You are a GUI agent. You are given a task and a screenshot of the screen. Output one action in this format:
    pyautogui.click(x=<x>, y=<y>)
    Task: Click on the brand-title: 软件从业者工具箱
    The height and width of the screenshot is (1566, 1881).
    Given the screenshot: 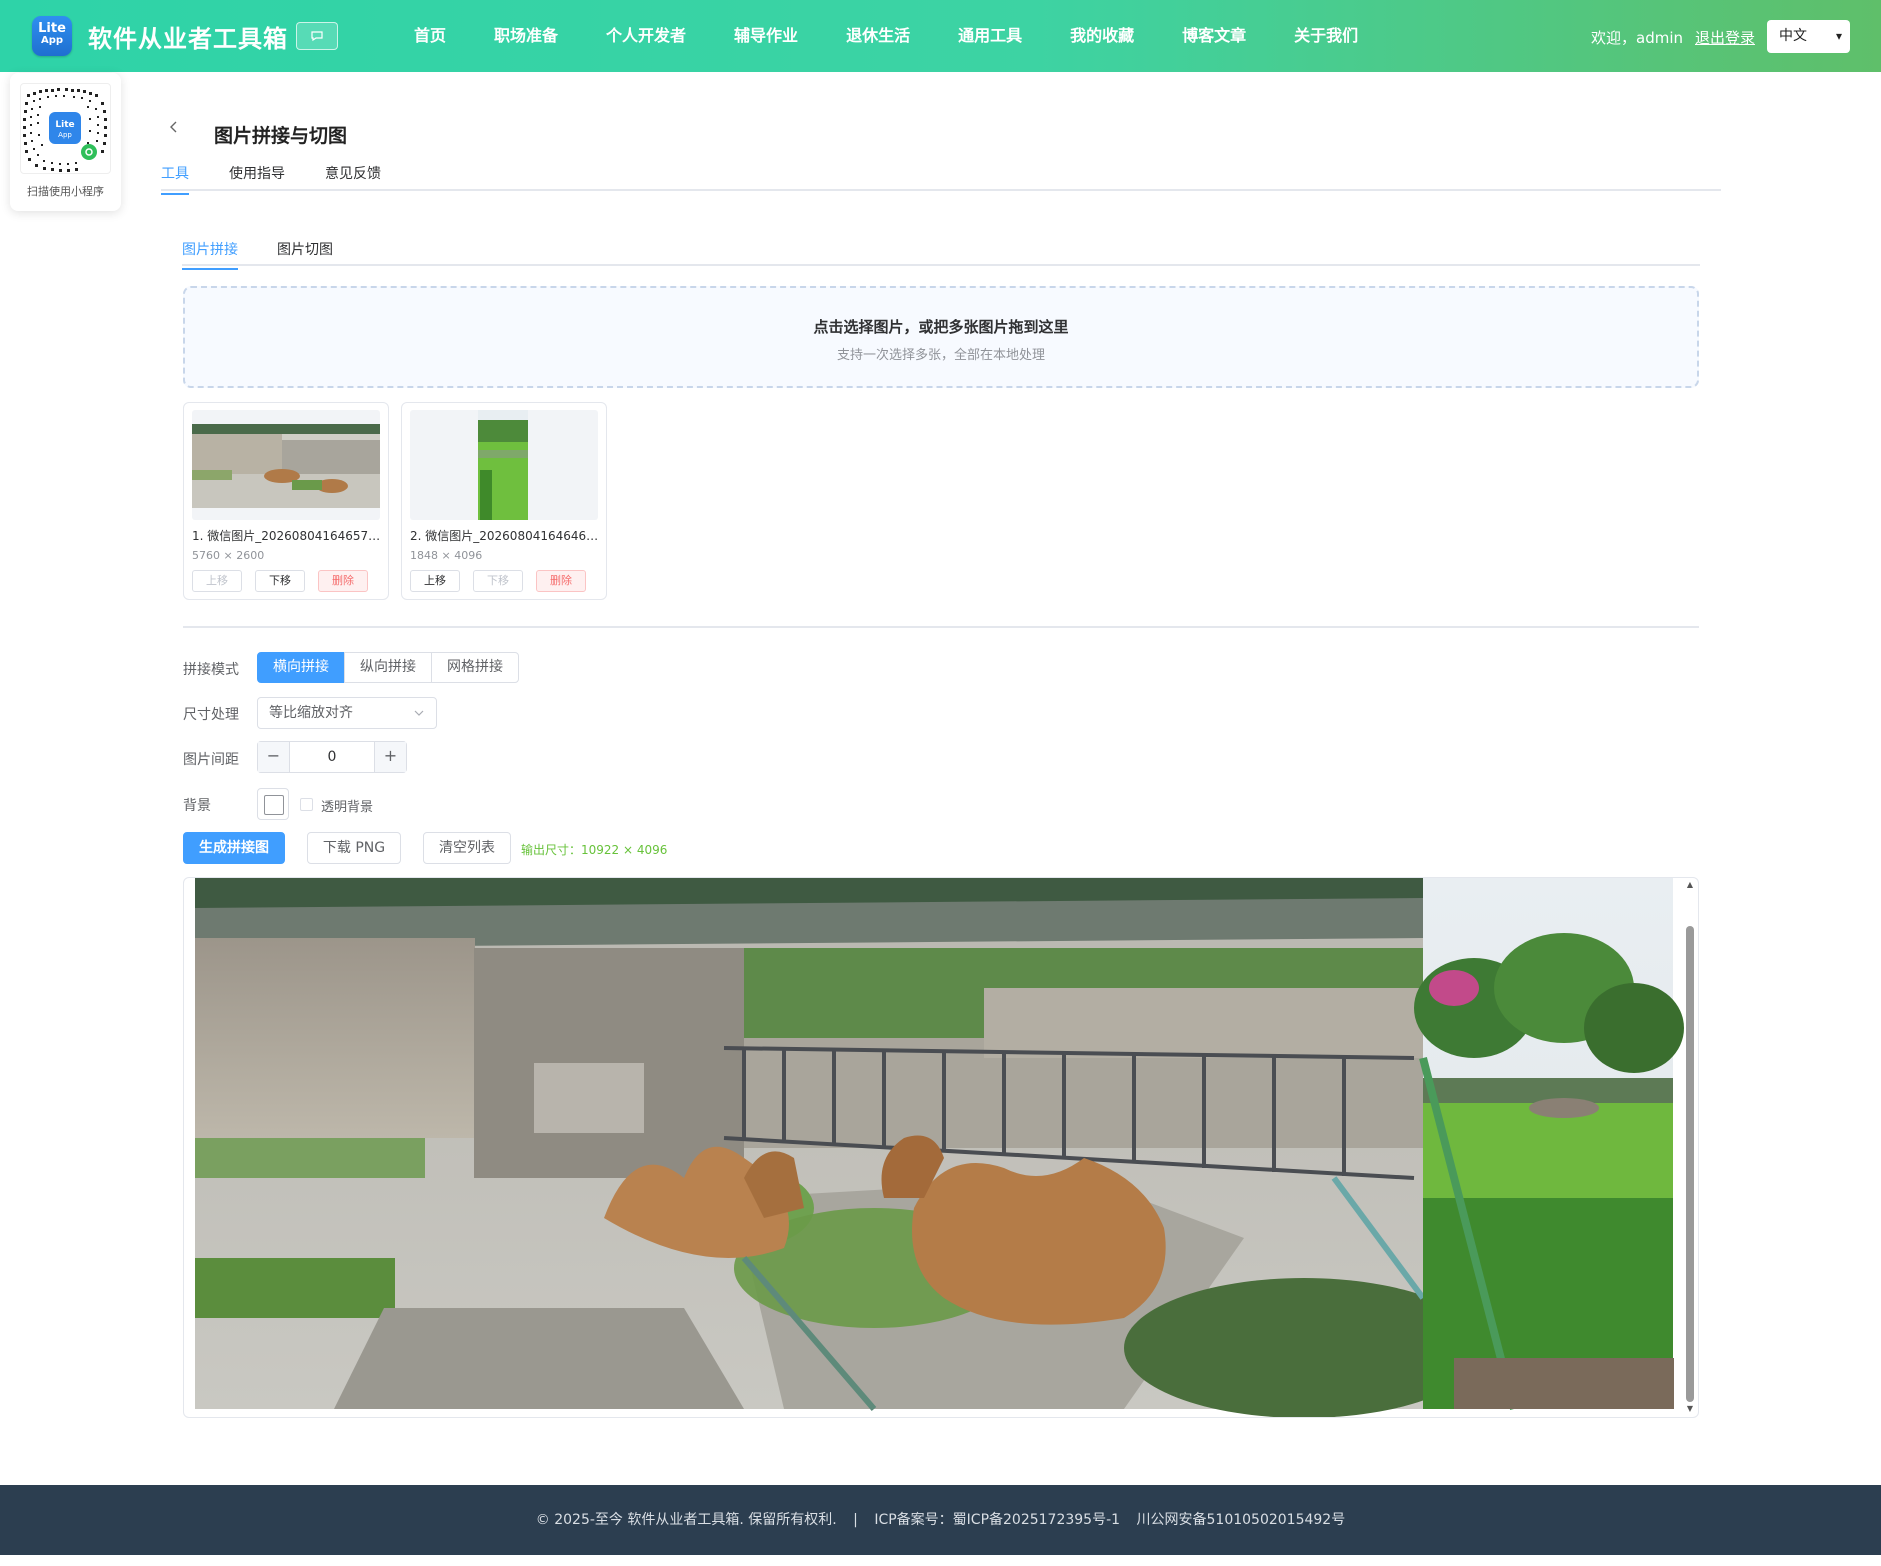 What is the action you would take?
    pyautogui.click(x=188, y=36)
    